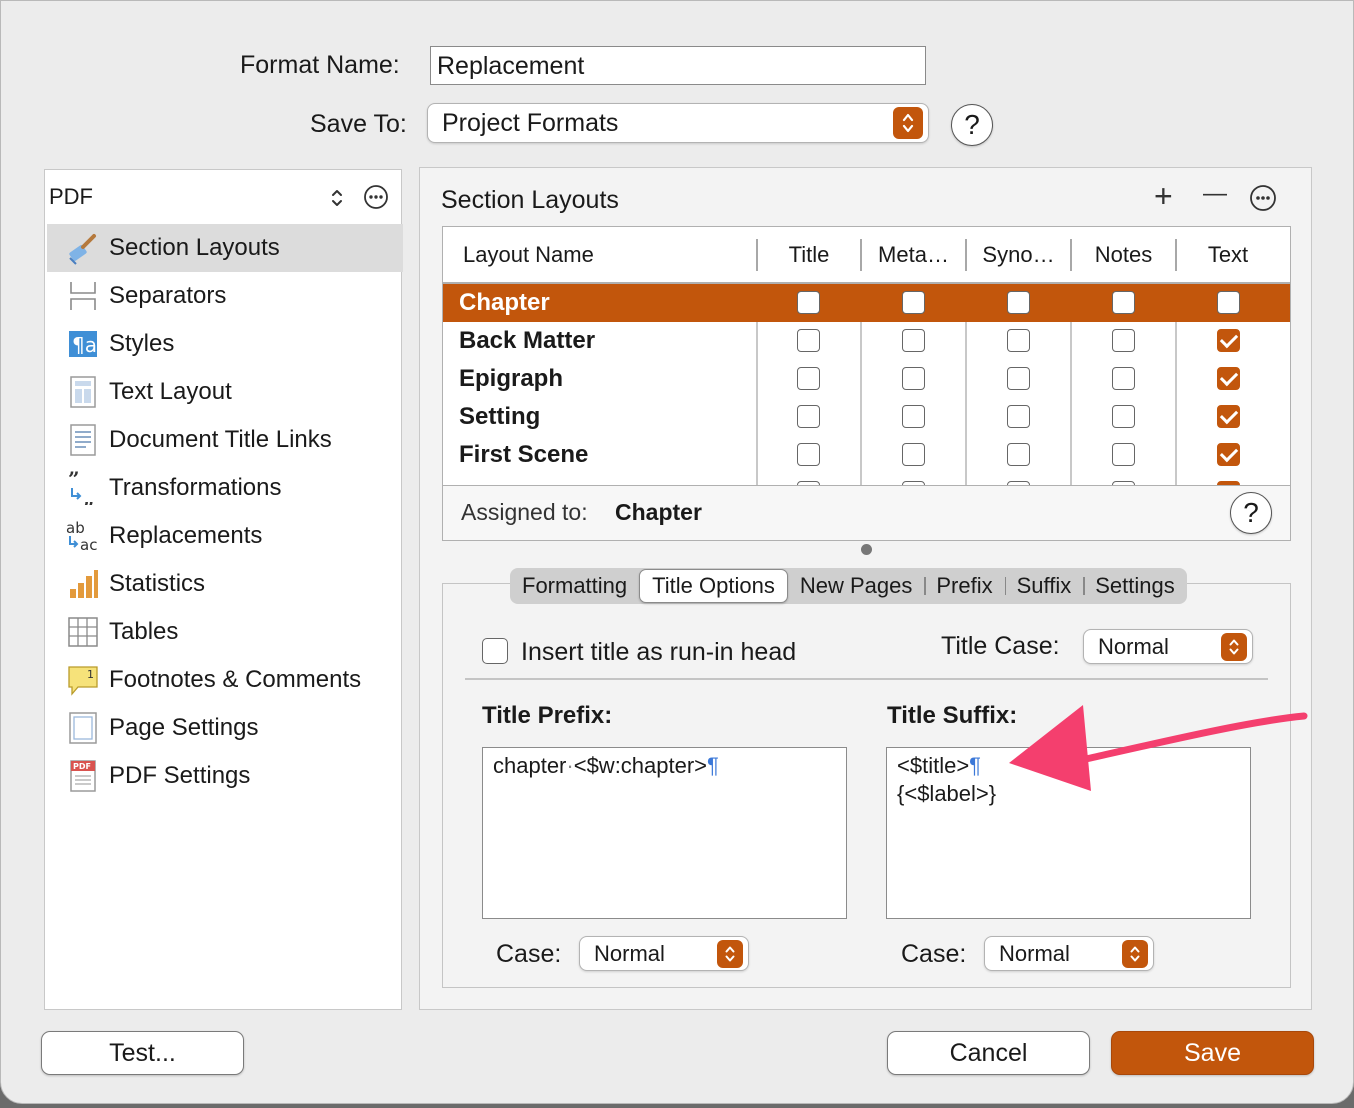  I want to click on sidebar-selector-chevron-icon, so click(337, 198).